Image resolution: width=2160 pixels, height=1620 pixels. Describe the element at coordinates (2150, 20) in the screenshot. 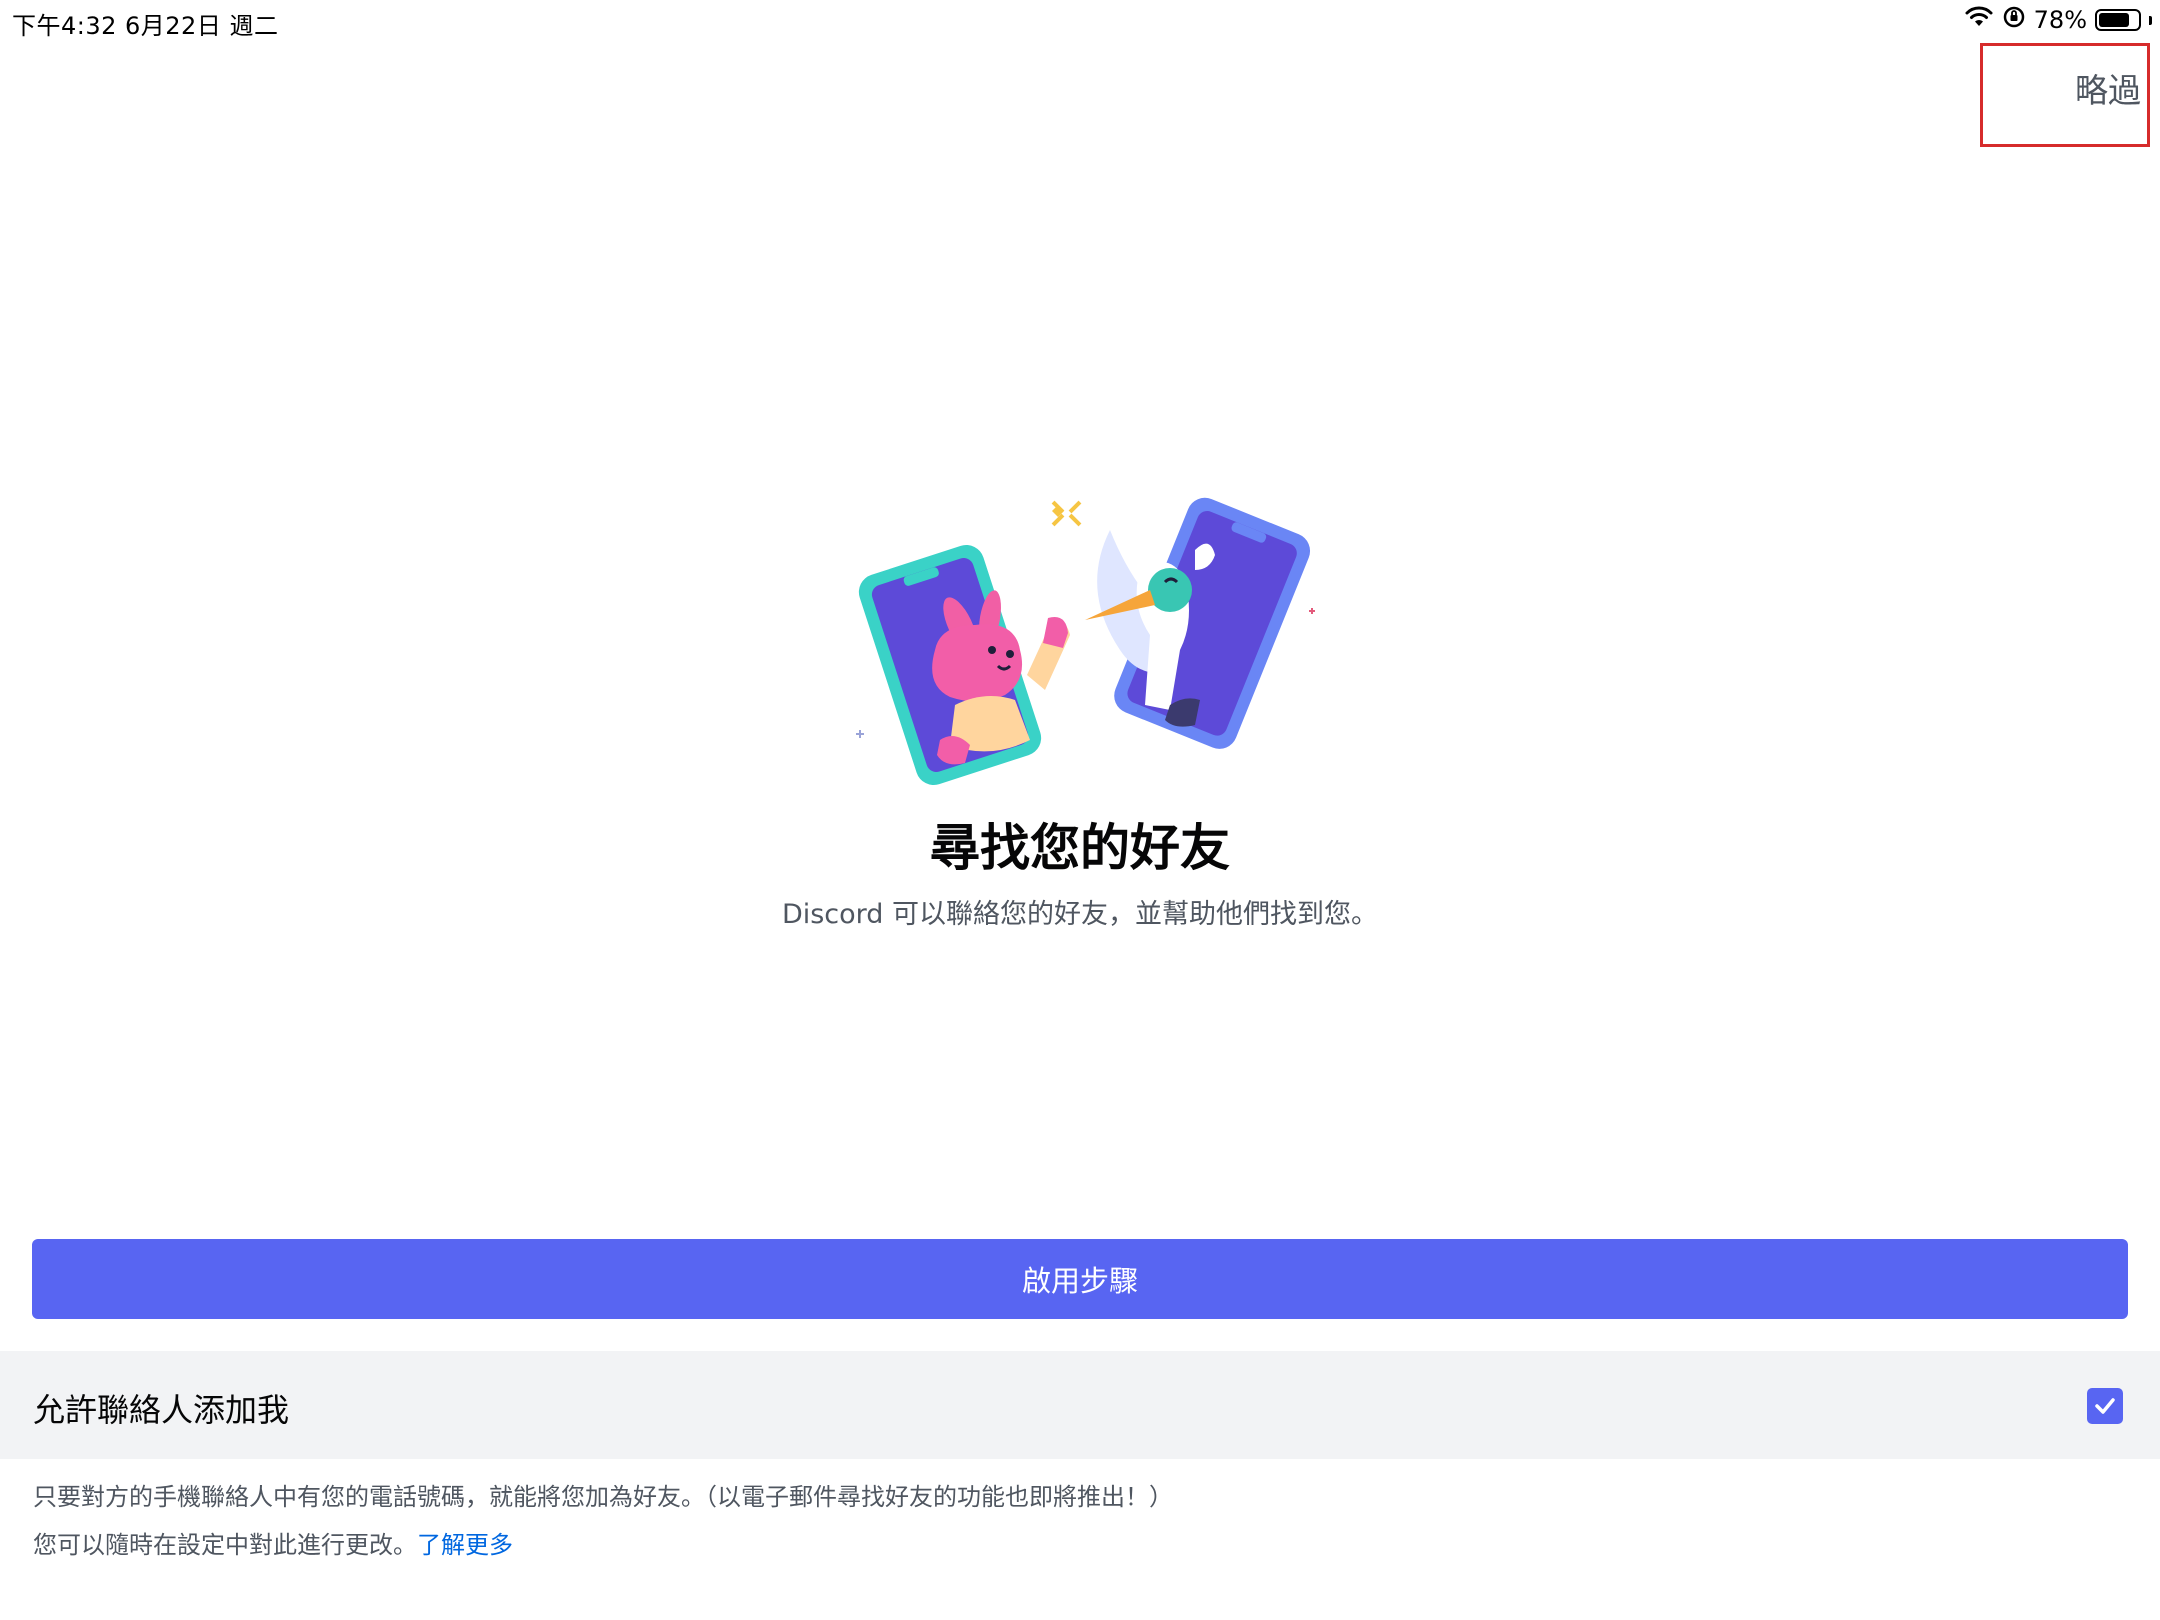

I see `battery-cap` at that location.